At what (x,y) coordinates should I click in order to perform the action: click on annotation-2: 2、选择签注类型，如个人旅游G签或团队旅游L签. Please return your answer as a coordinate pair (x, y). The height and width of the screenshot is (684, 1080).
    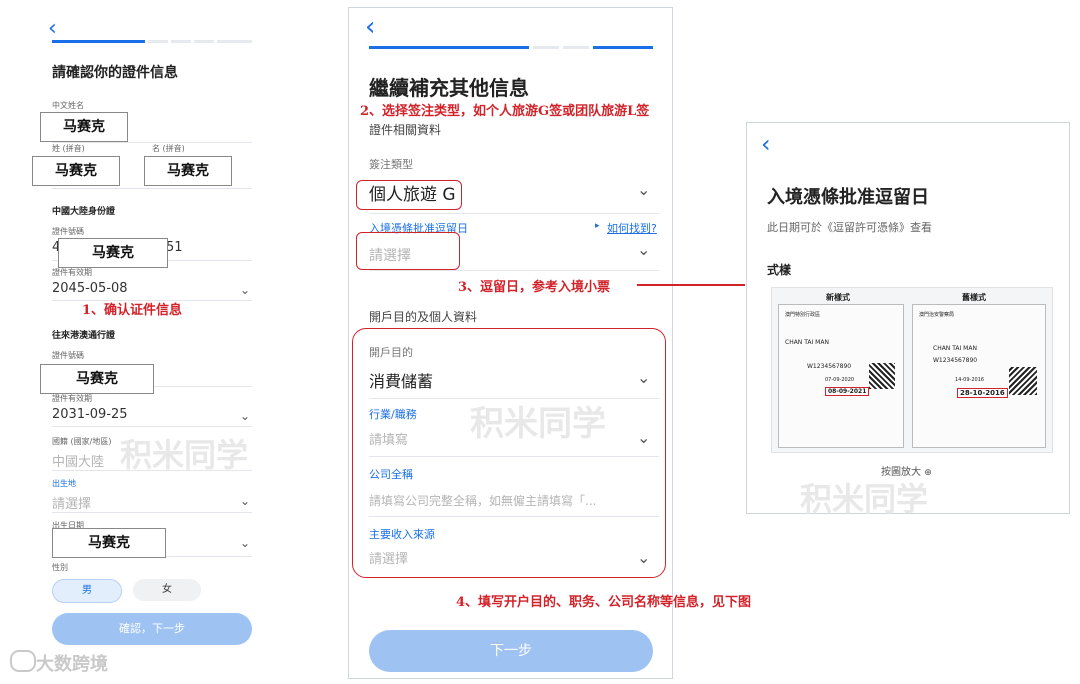
    Looking at the image, I should click on (505, 111).